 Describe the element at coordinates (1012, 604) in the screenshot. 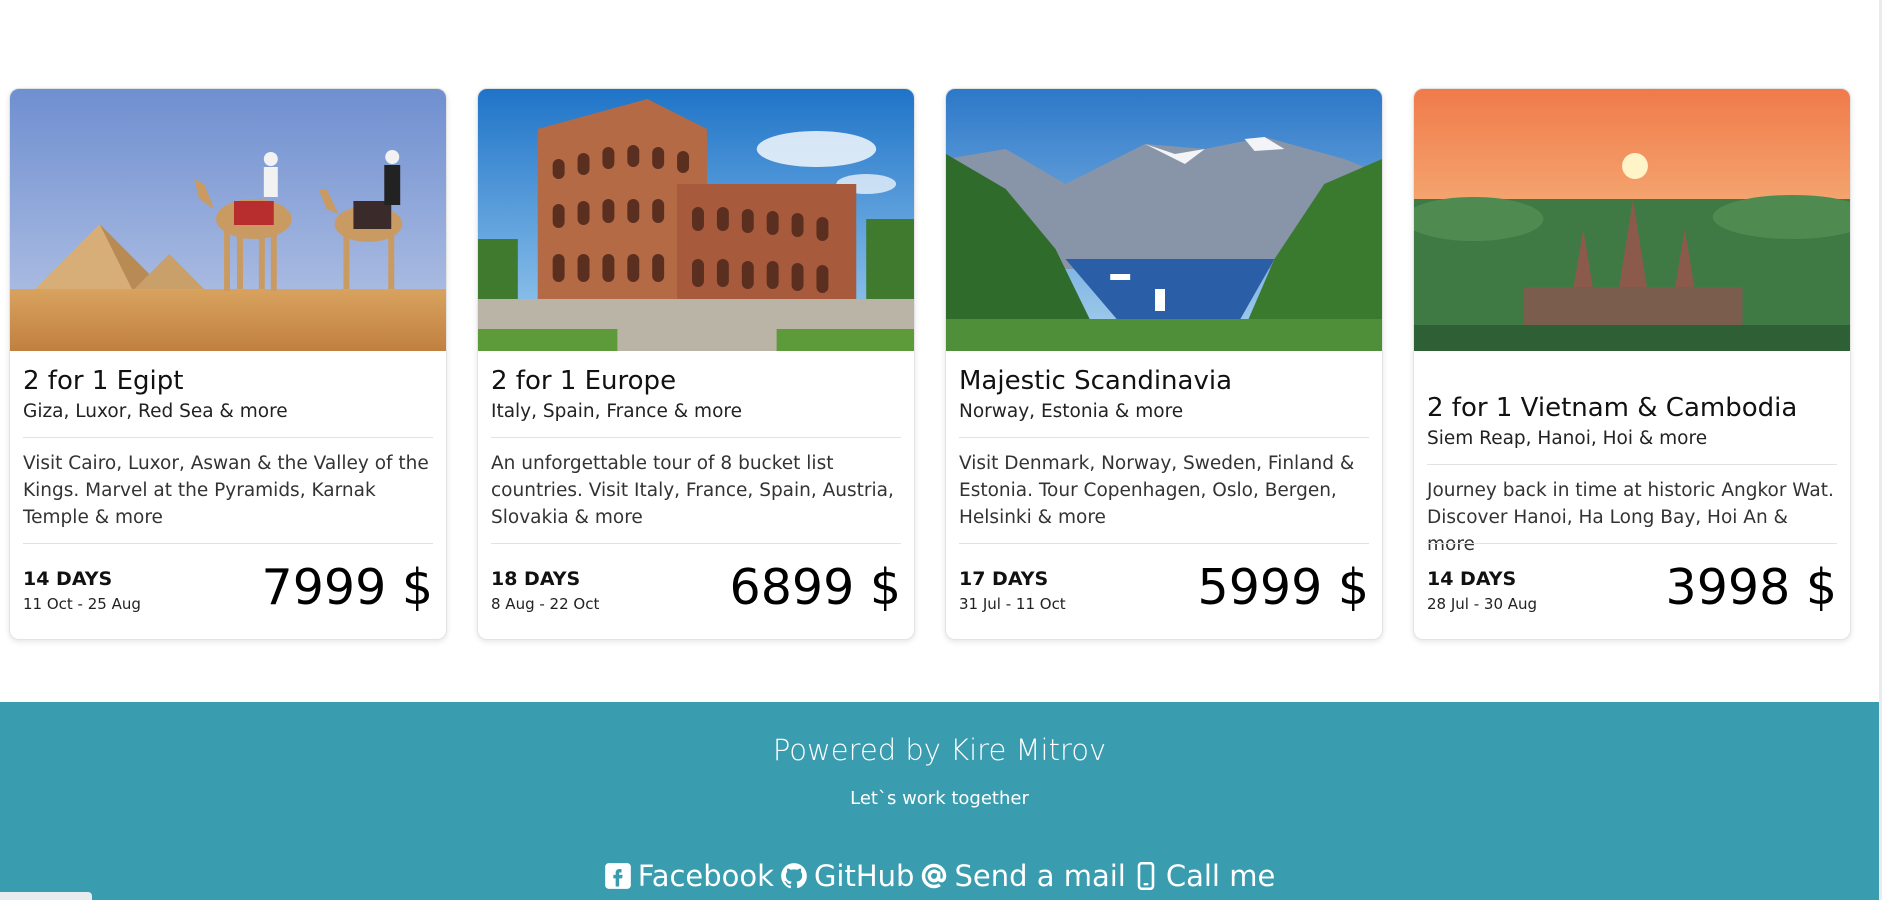

I see `tour-dates: 31 Jul - 11 Oct` at that location.